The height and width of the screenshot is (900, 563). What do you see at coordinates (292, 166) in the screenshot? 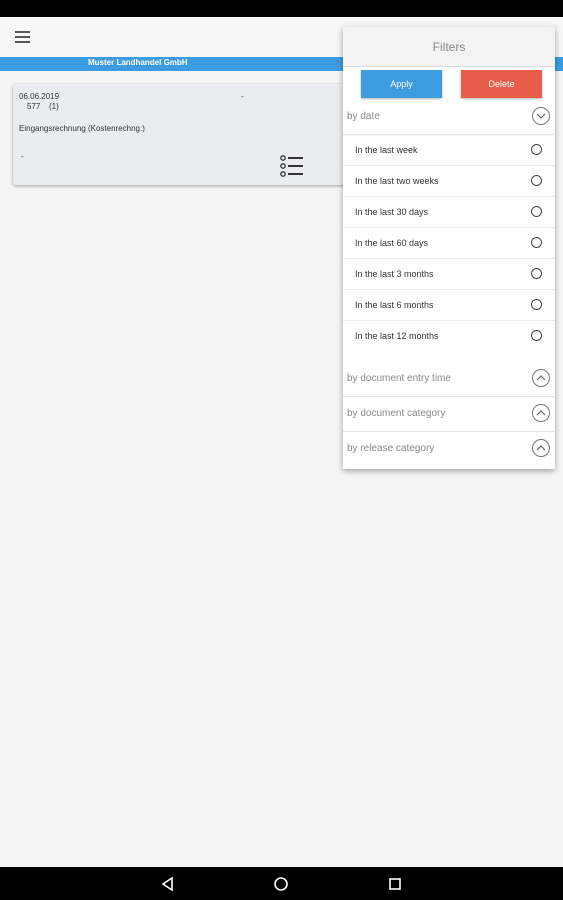
I see `list-icon` at bounding box center [292, 166].